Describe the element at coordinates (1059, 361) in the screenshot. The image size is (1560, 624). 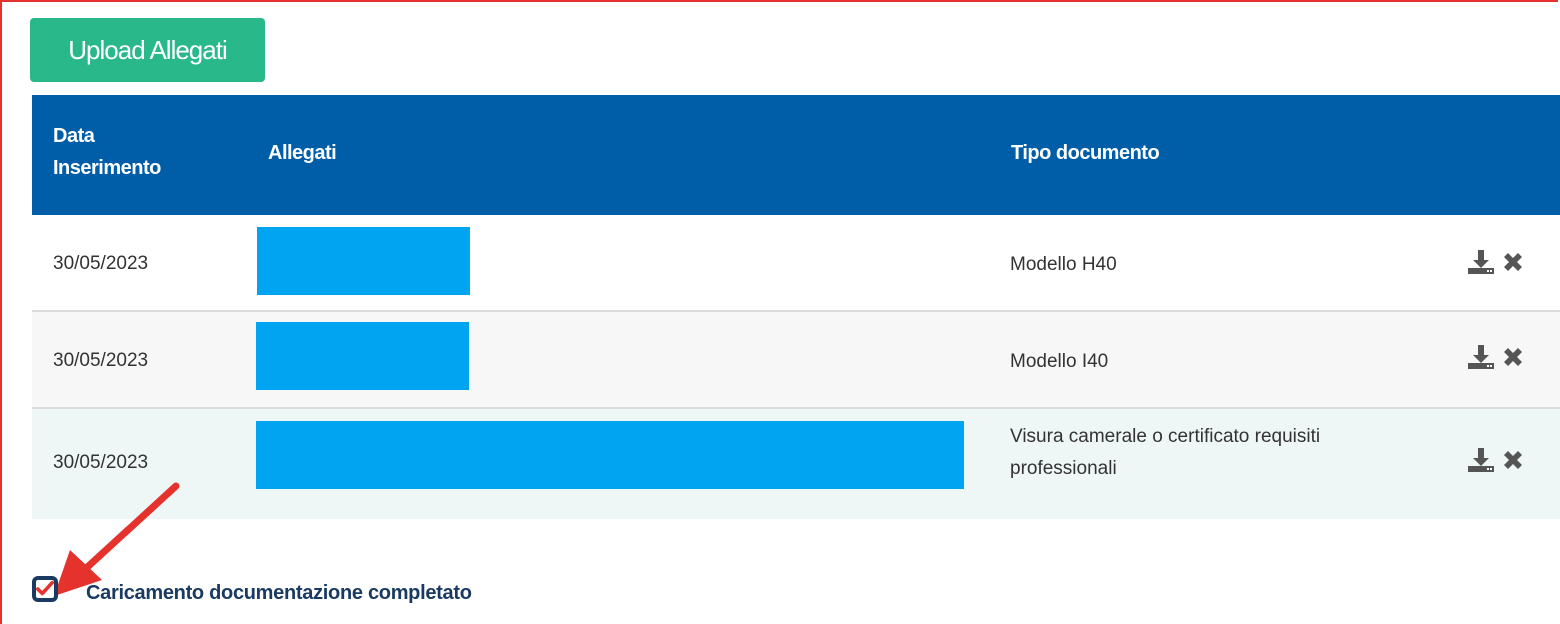
I see `row-tipo-documento: Modello I40` at that location.